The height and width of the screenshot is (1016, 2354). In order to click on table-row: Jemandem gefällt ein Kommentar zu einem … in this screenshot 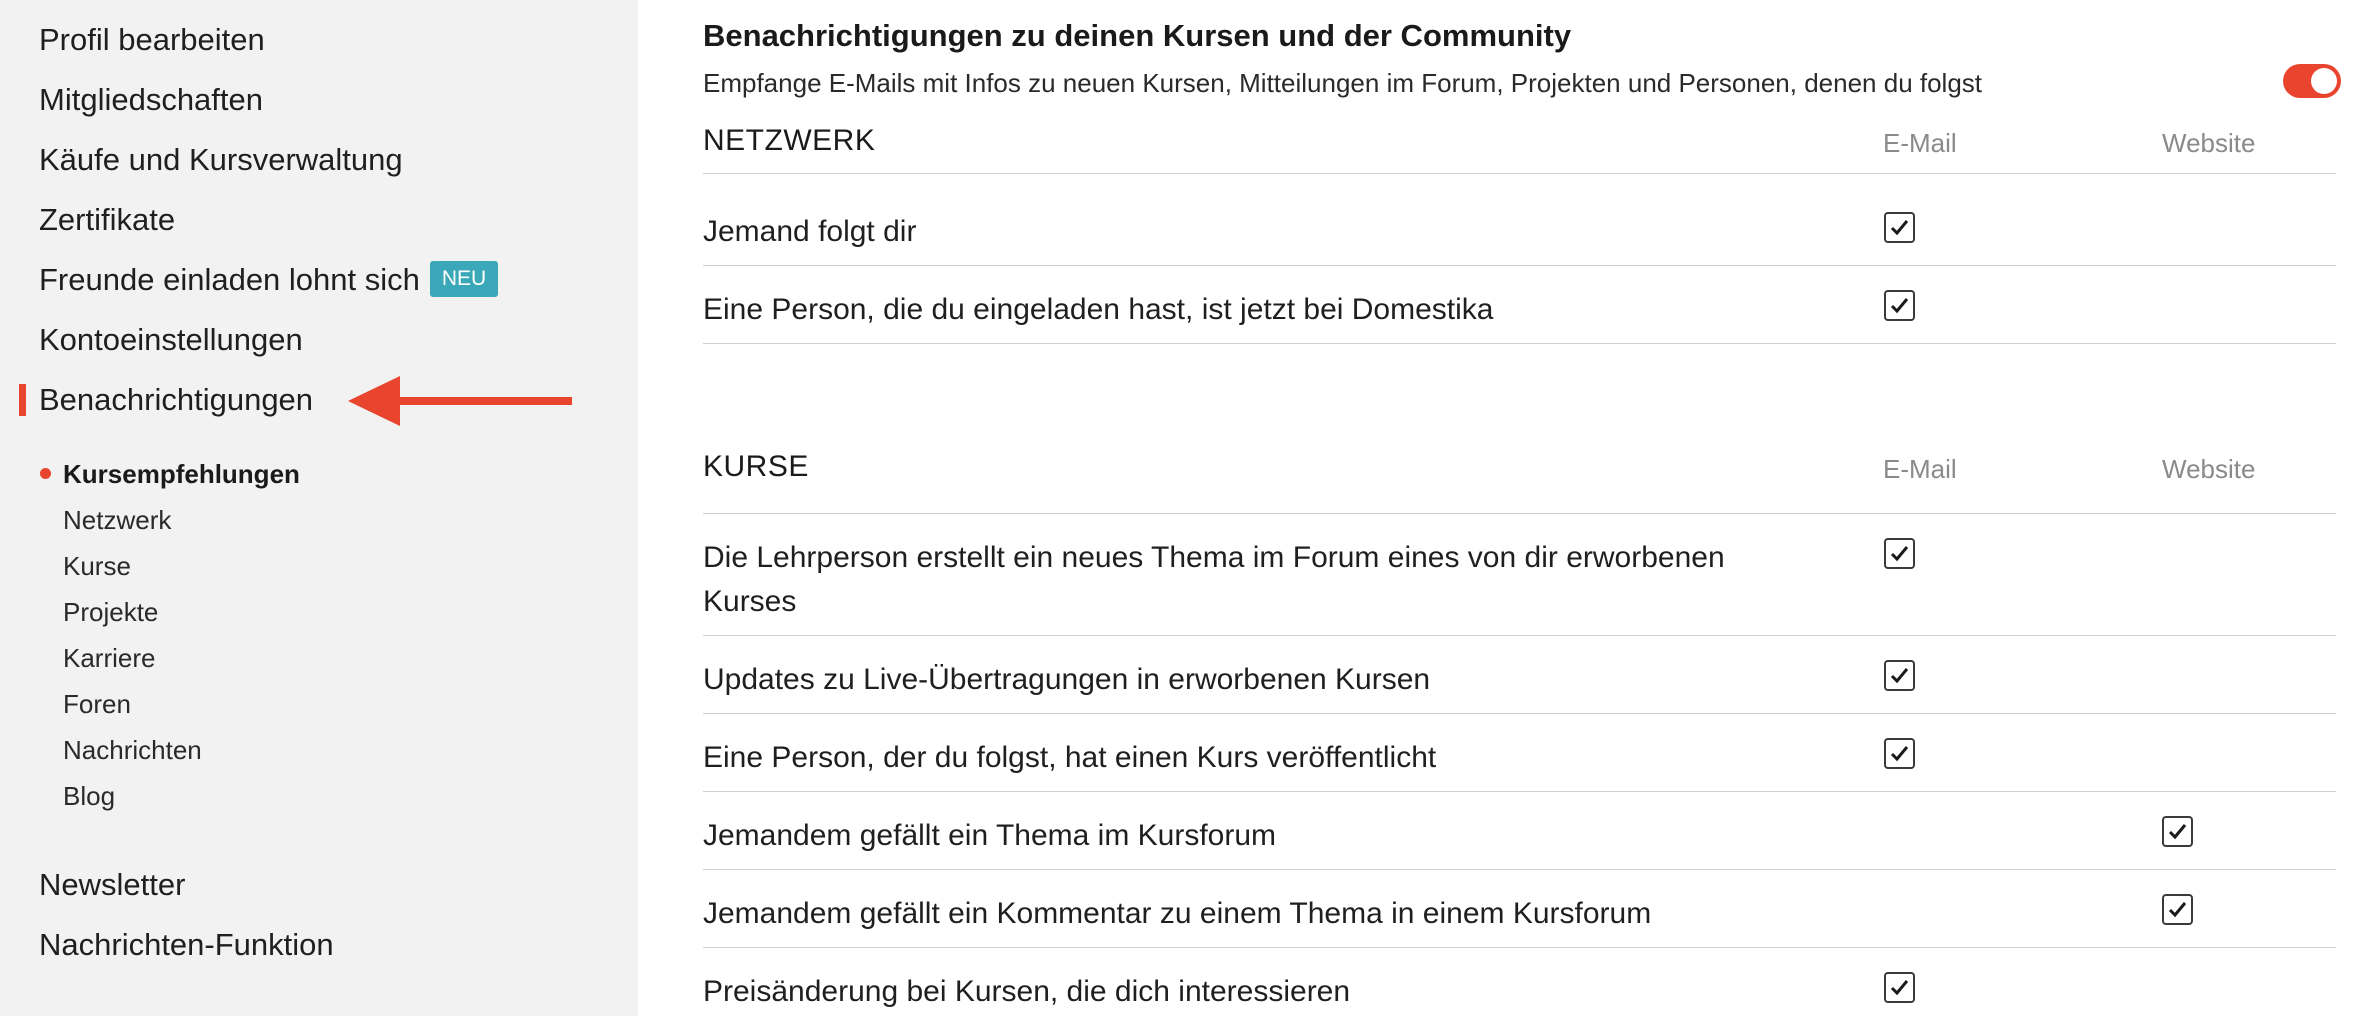, I will do `click(1519, 909)`.